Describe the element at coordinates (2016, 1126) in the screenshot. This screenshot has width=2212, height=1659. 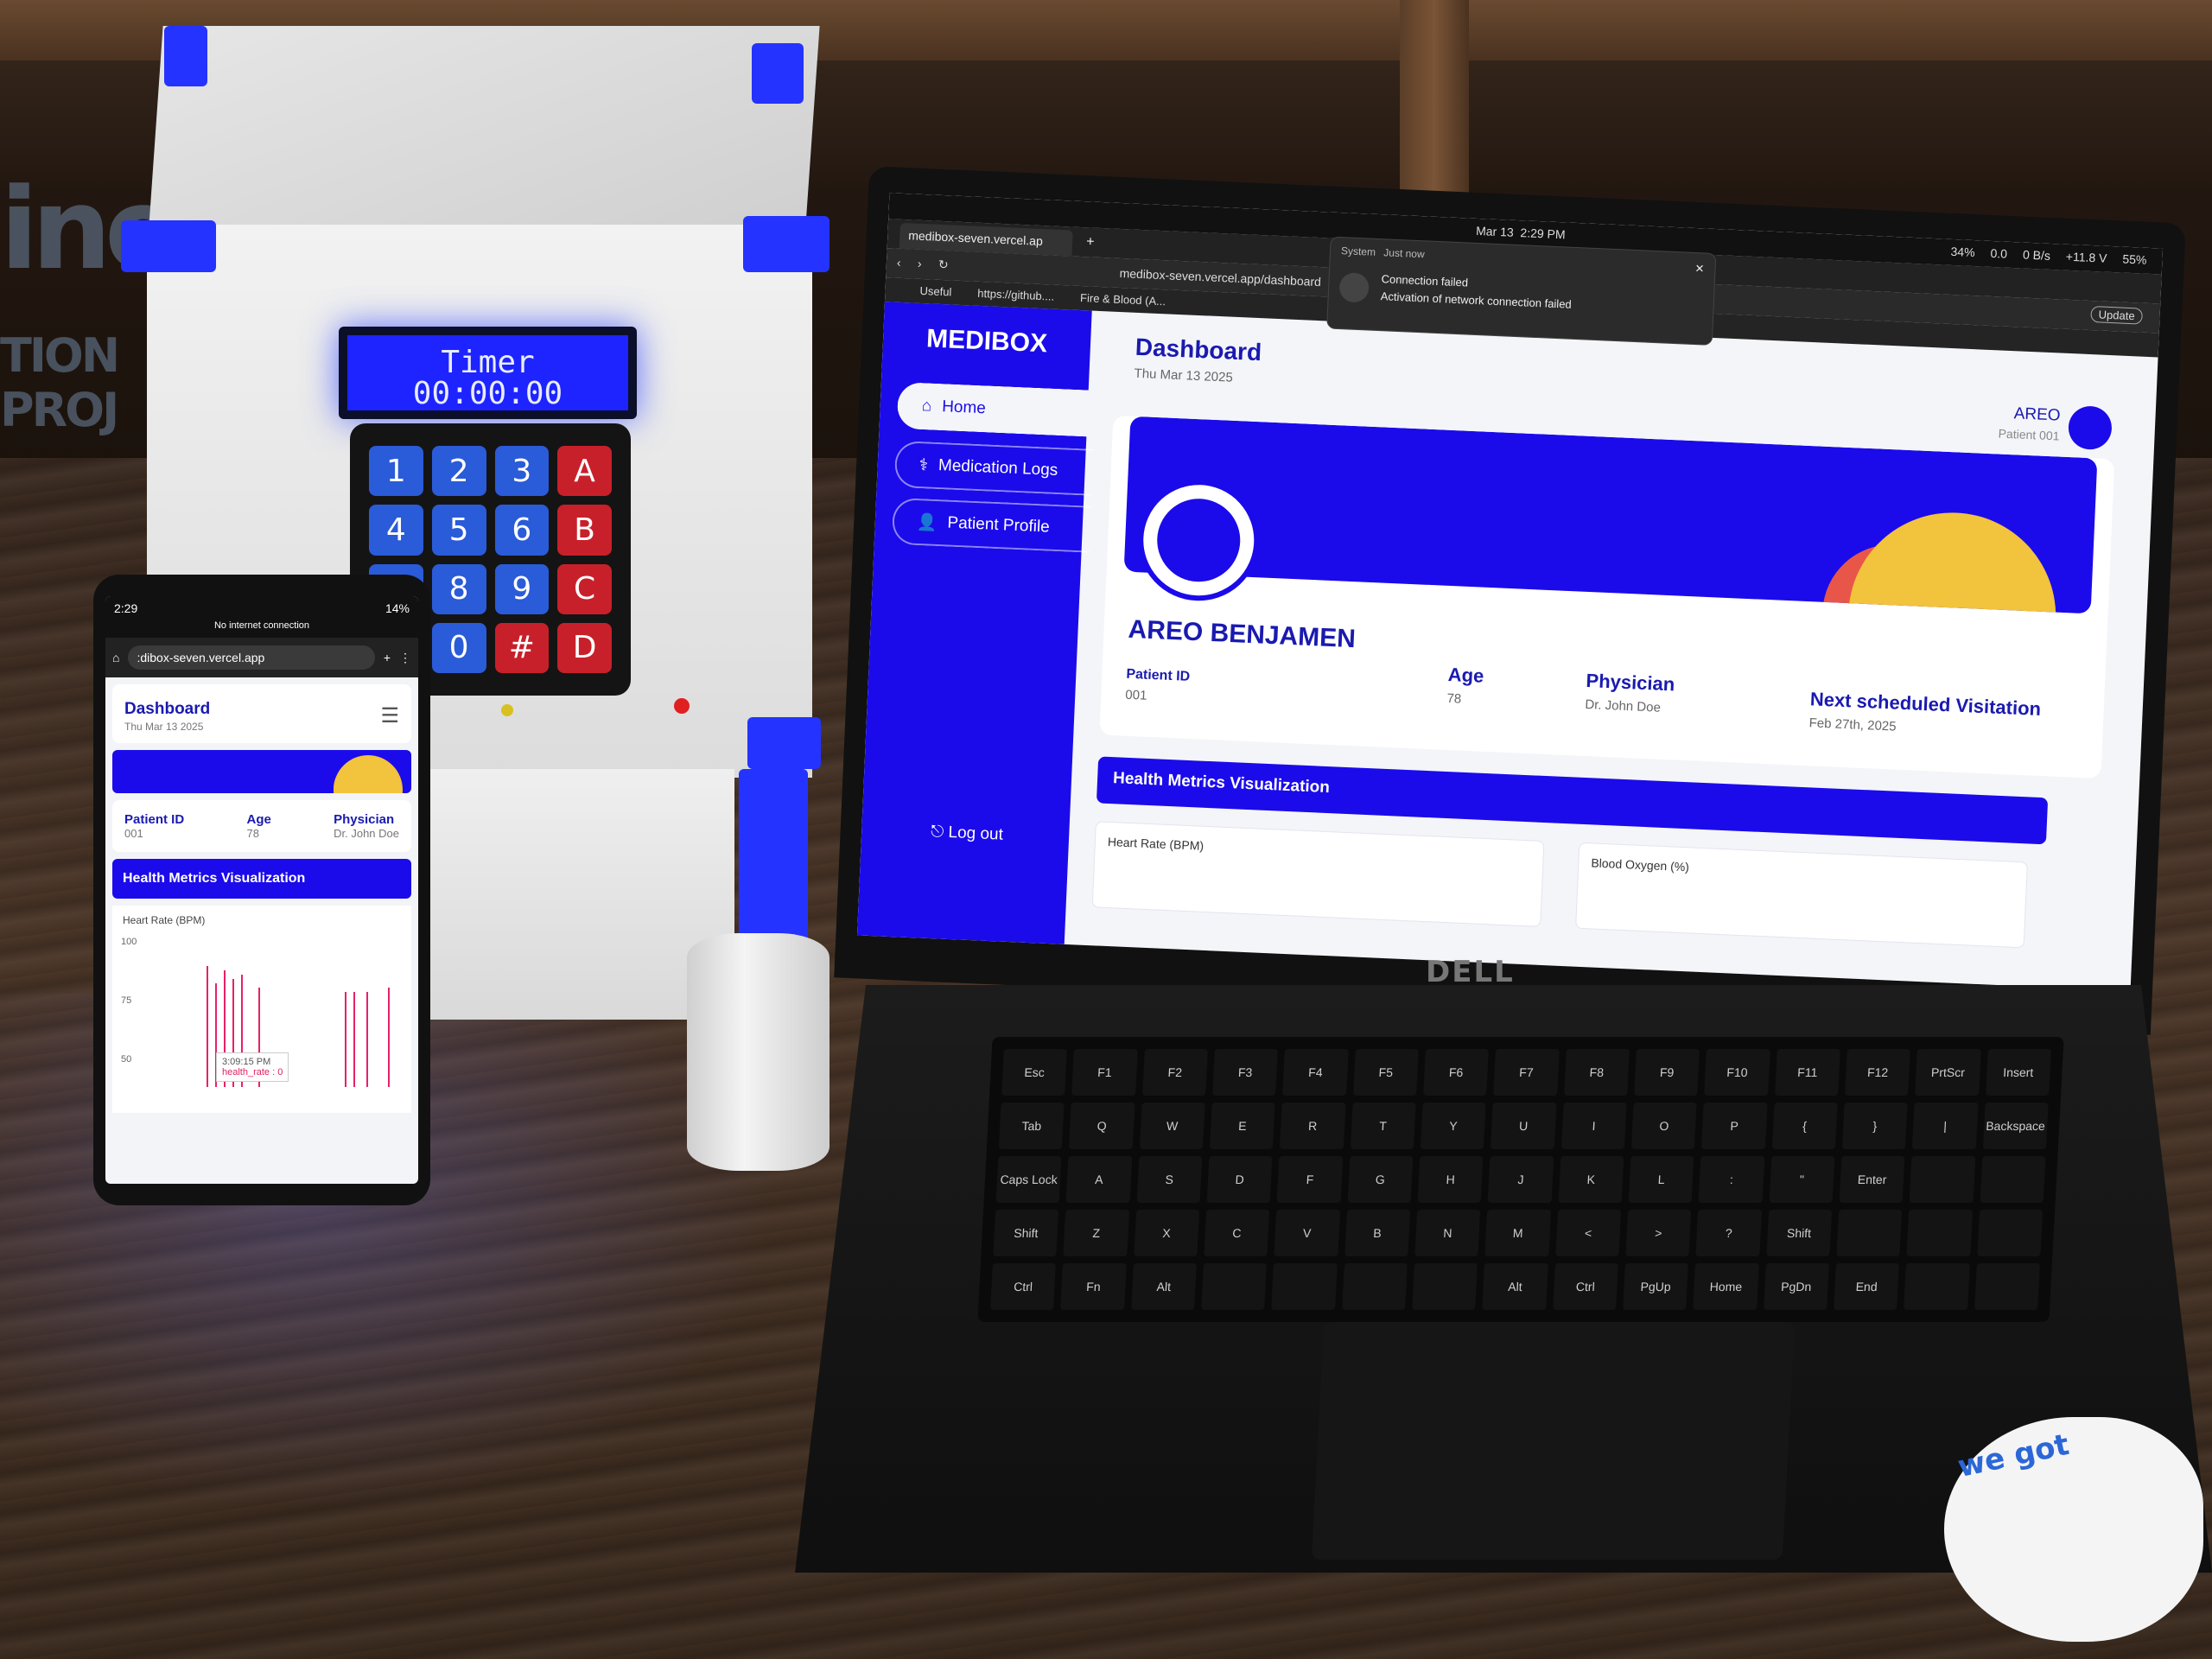
I see `keyboard-key: Backspace` at that location.